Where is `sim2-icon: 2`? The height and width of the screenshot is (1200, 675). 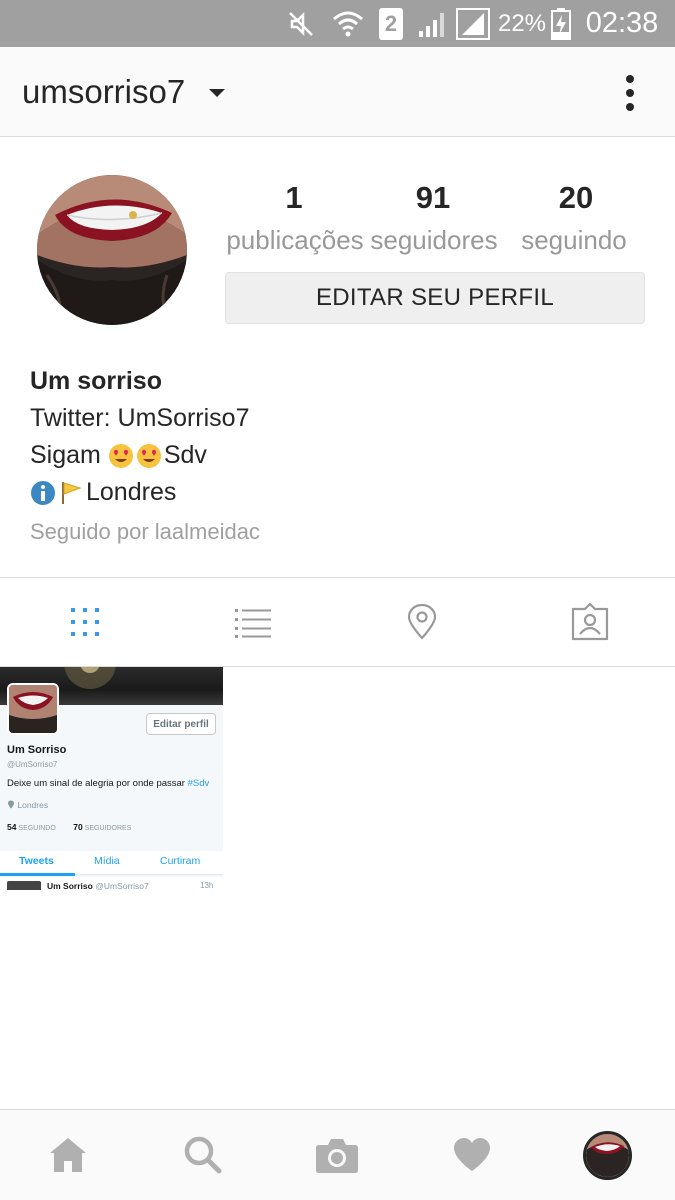
sim2-icon: 2 is located at coordinates (391, 23).